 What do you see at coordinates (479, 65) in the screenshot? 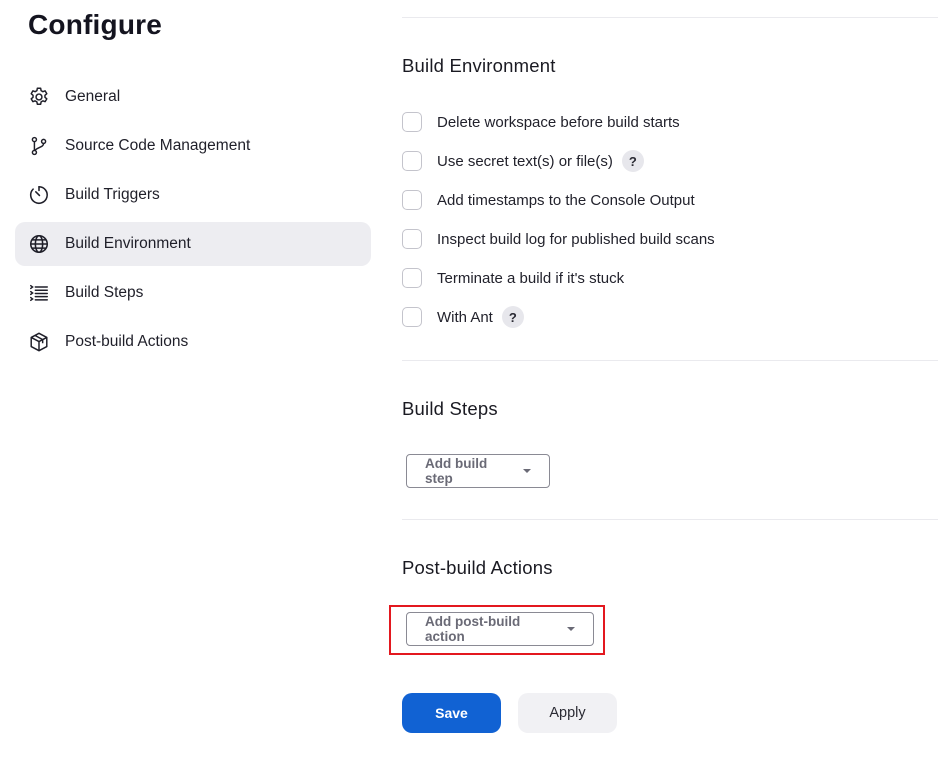
I see `section-title-build-environment: Build Environment` at bounding box center [479, 65].